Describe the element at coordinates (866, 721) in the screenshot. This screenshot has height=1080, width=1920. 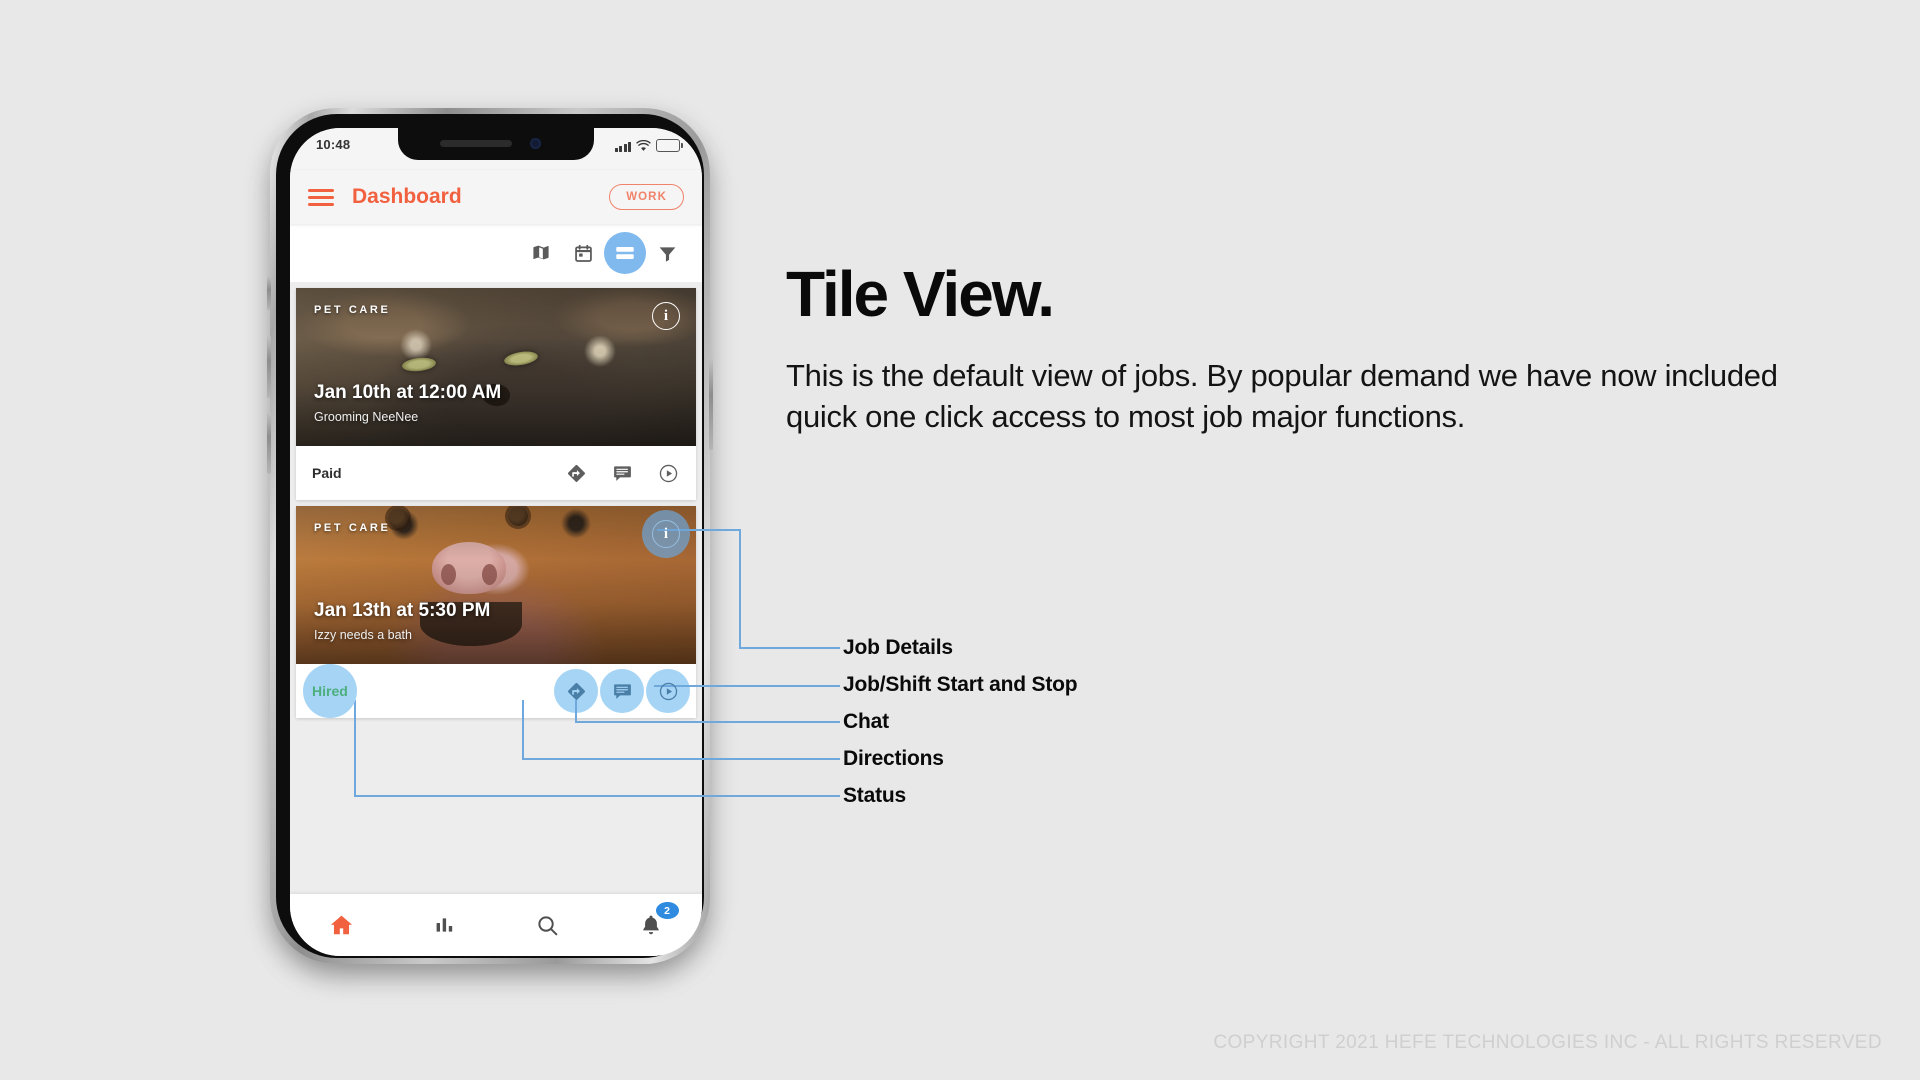
I see `callout-label-chat: Chat` at that location.